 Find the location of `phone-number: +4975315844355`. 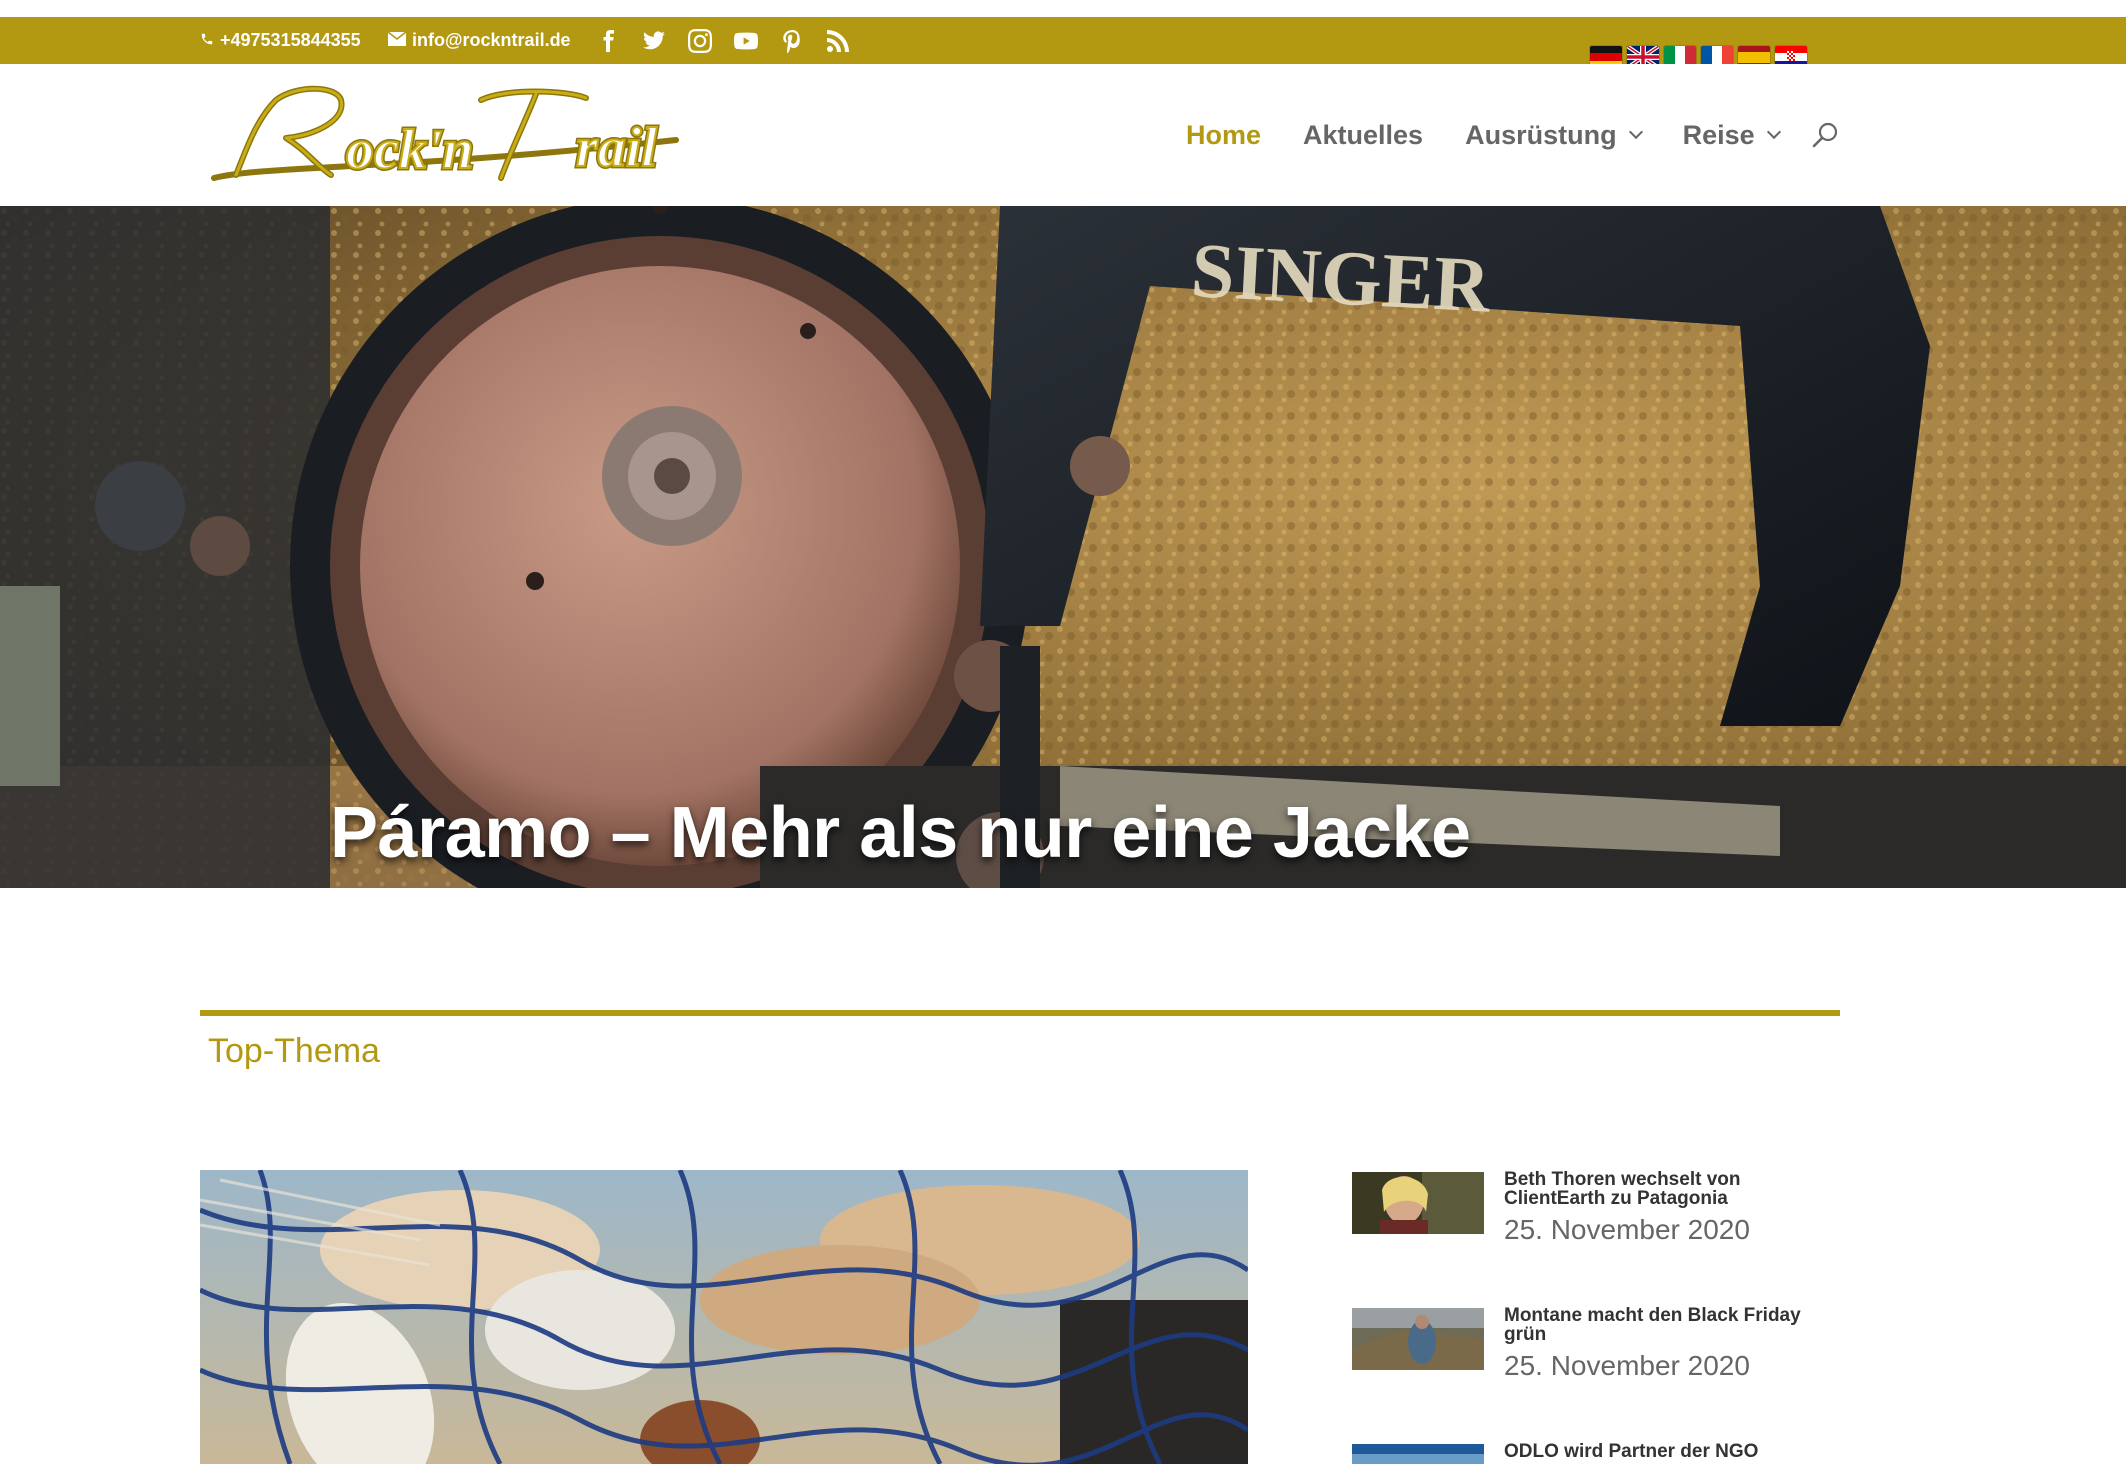

phone-number: +4975315844355 is located at coordinates (290, 40).